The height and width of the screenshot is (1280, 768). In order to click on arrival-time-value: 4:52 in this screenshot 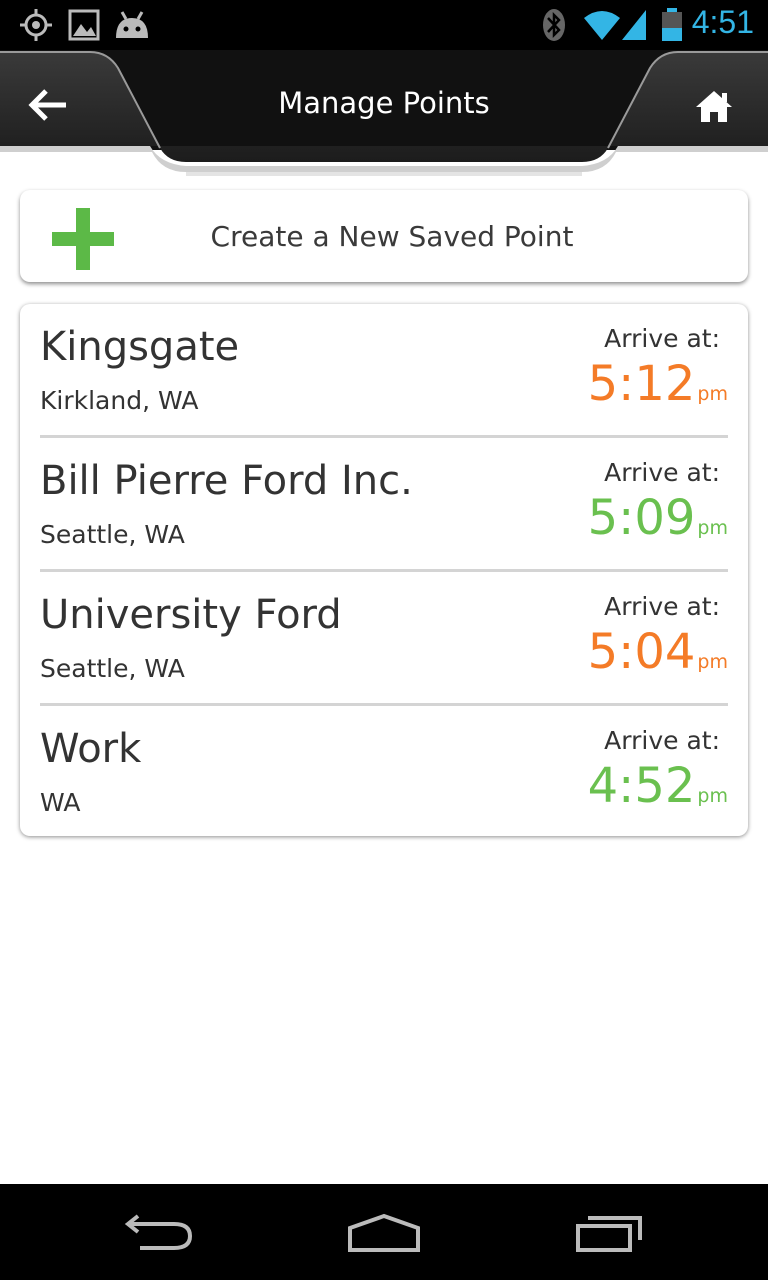, I will do `click(641, 786)`.